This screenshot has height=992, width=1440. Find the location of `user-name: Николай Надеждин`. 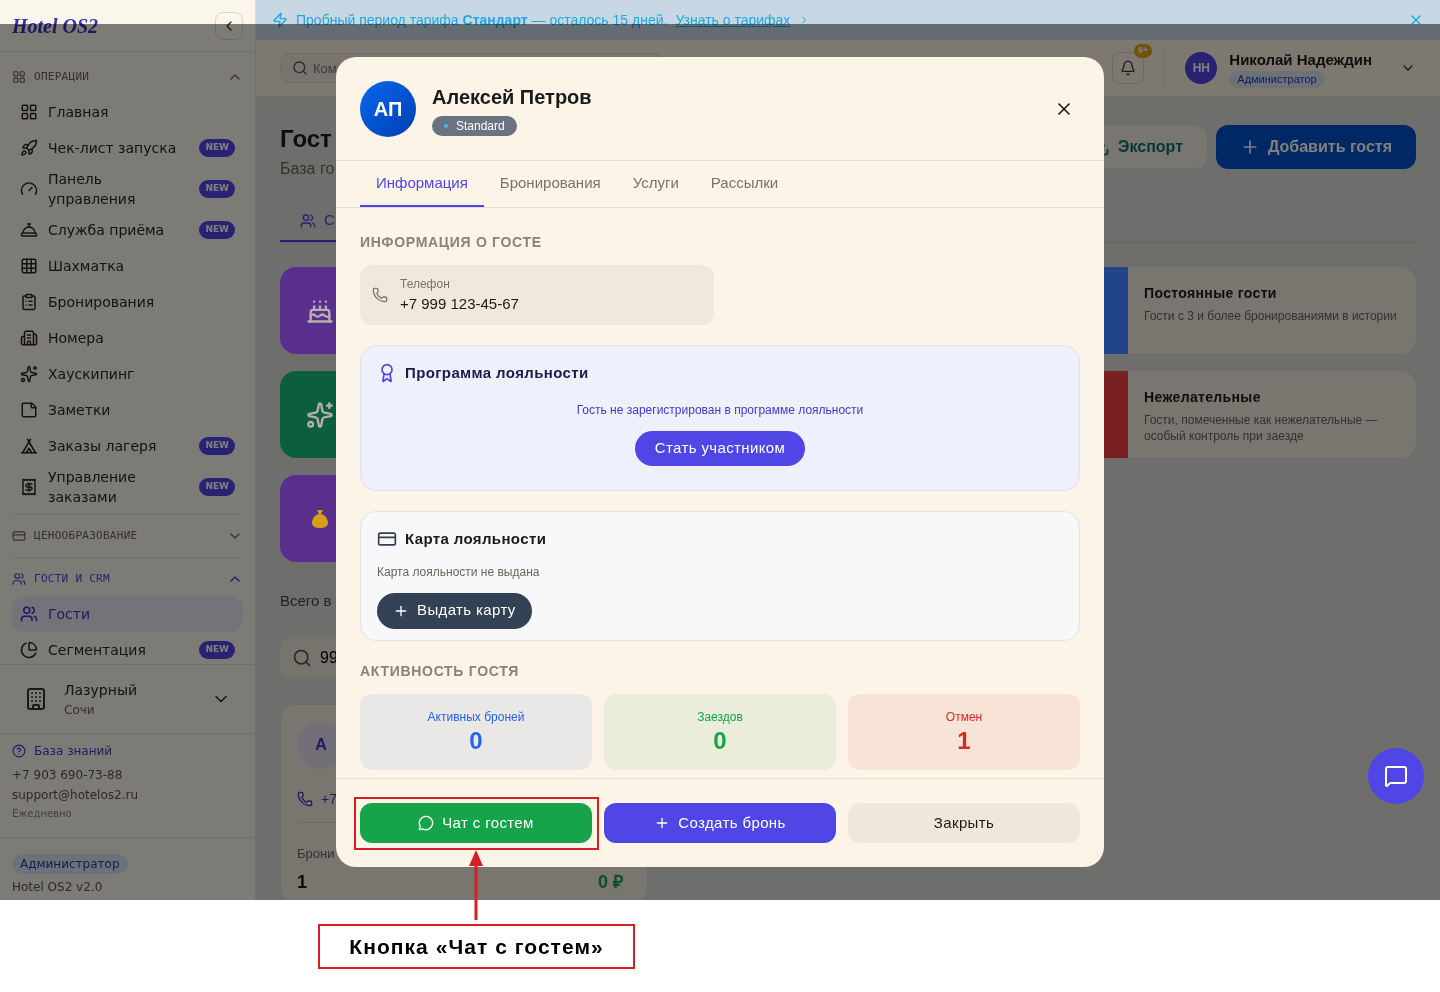

user-name: Николай Надеждин is located at coordinates (1300, 59).